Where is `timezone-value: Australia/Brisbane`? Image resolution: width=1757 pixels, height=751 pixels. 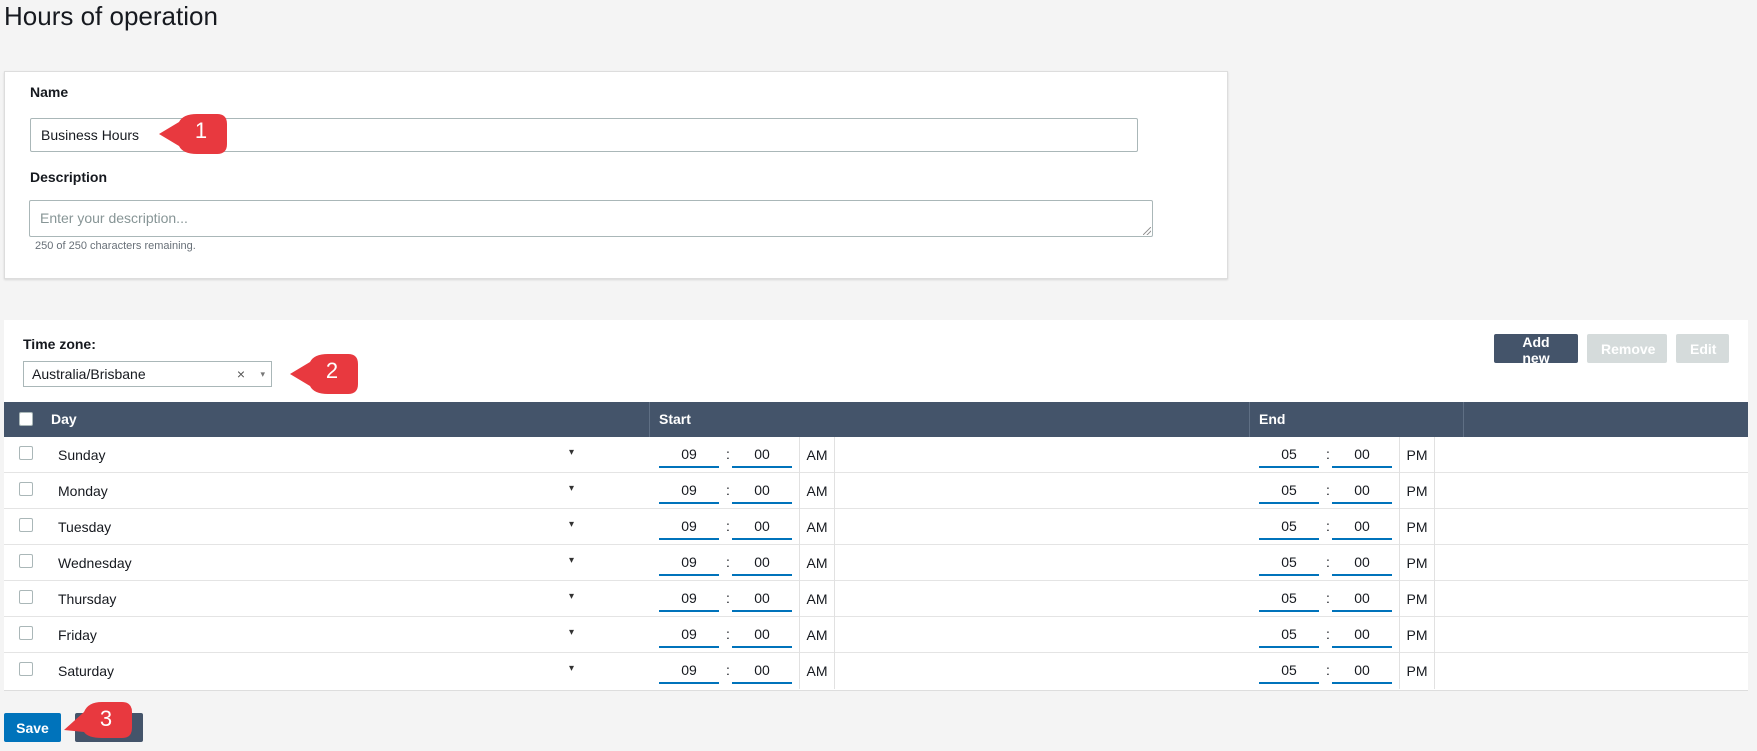 timezone-value: Australia/Brisbane is located at coordinates (89, 374).